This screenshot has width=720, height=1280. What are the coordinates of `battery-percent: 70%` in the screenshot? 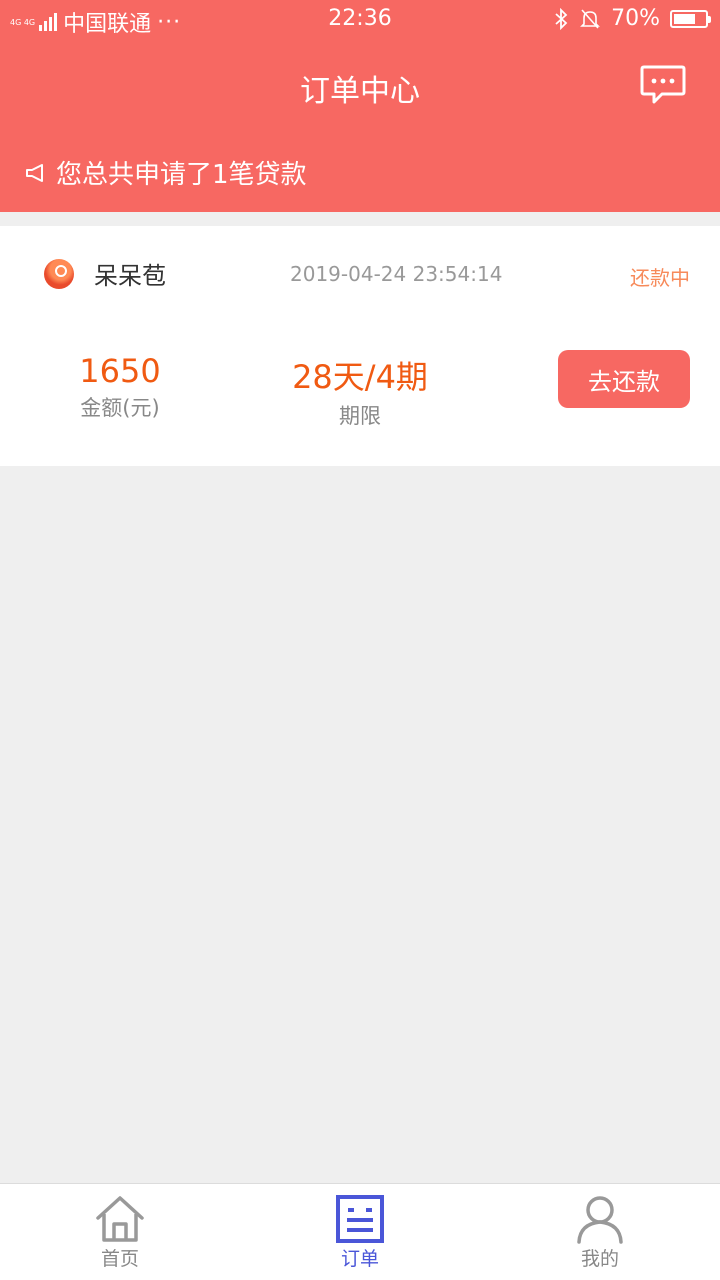 It's located at (635, 18).